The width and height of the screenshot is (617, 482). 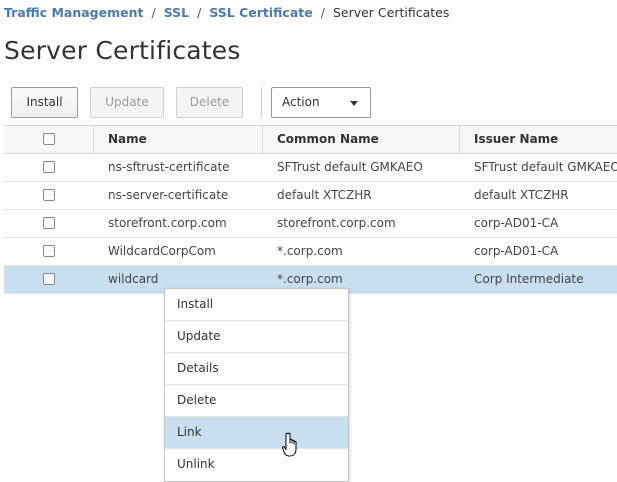 What do you see at coordinates (521, 195) in the screenshot?
I see `cell-issuer-name: default XTCZHR` at bounding box center [521, 195].